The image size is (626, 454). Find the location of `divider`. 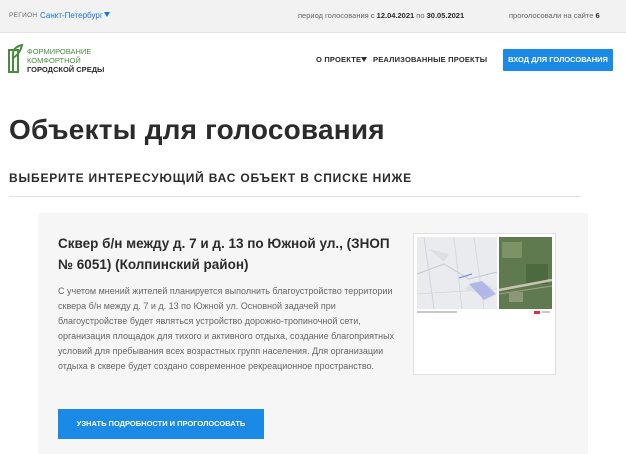

divider is located at coordinates (295, 196).